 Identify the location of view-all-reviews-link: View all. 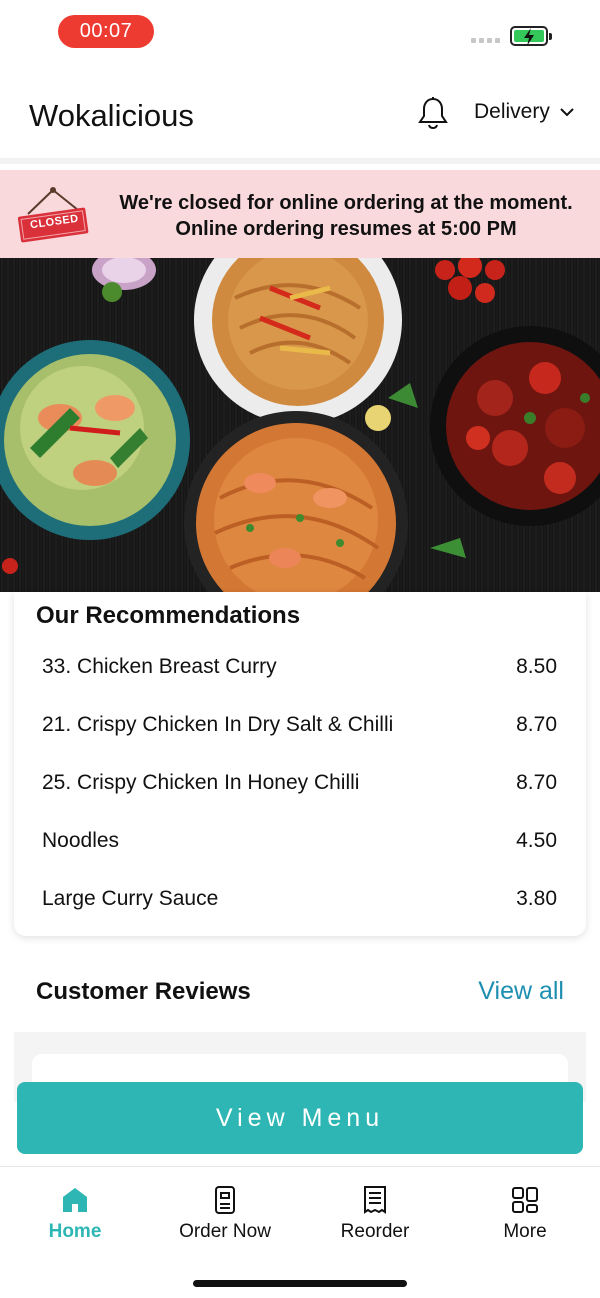
(521, 991).